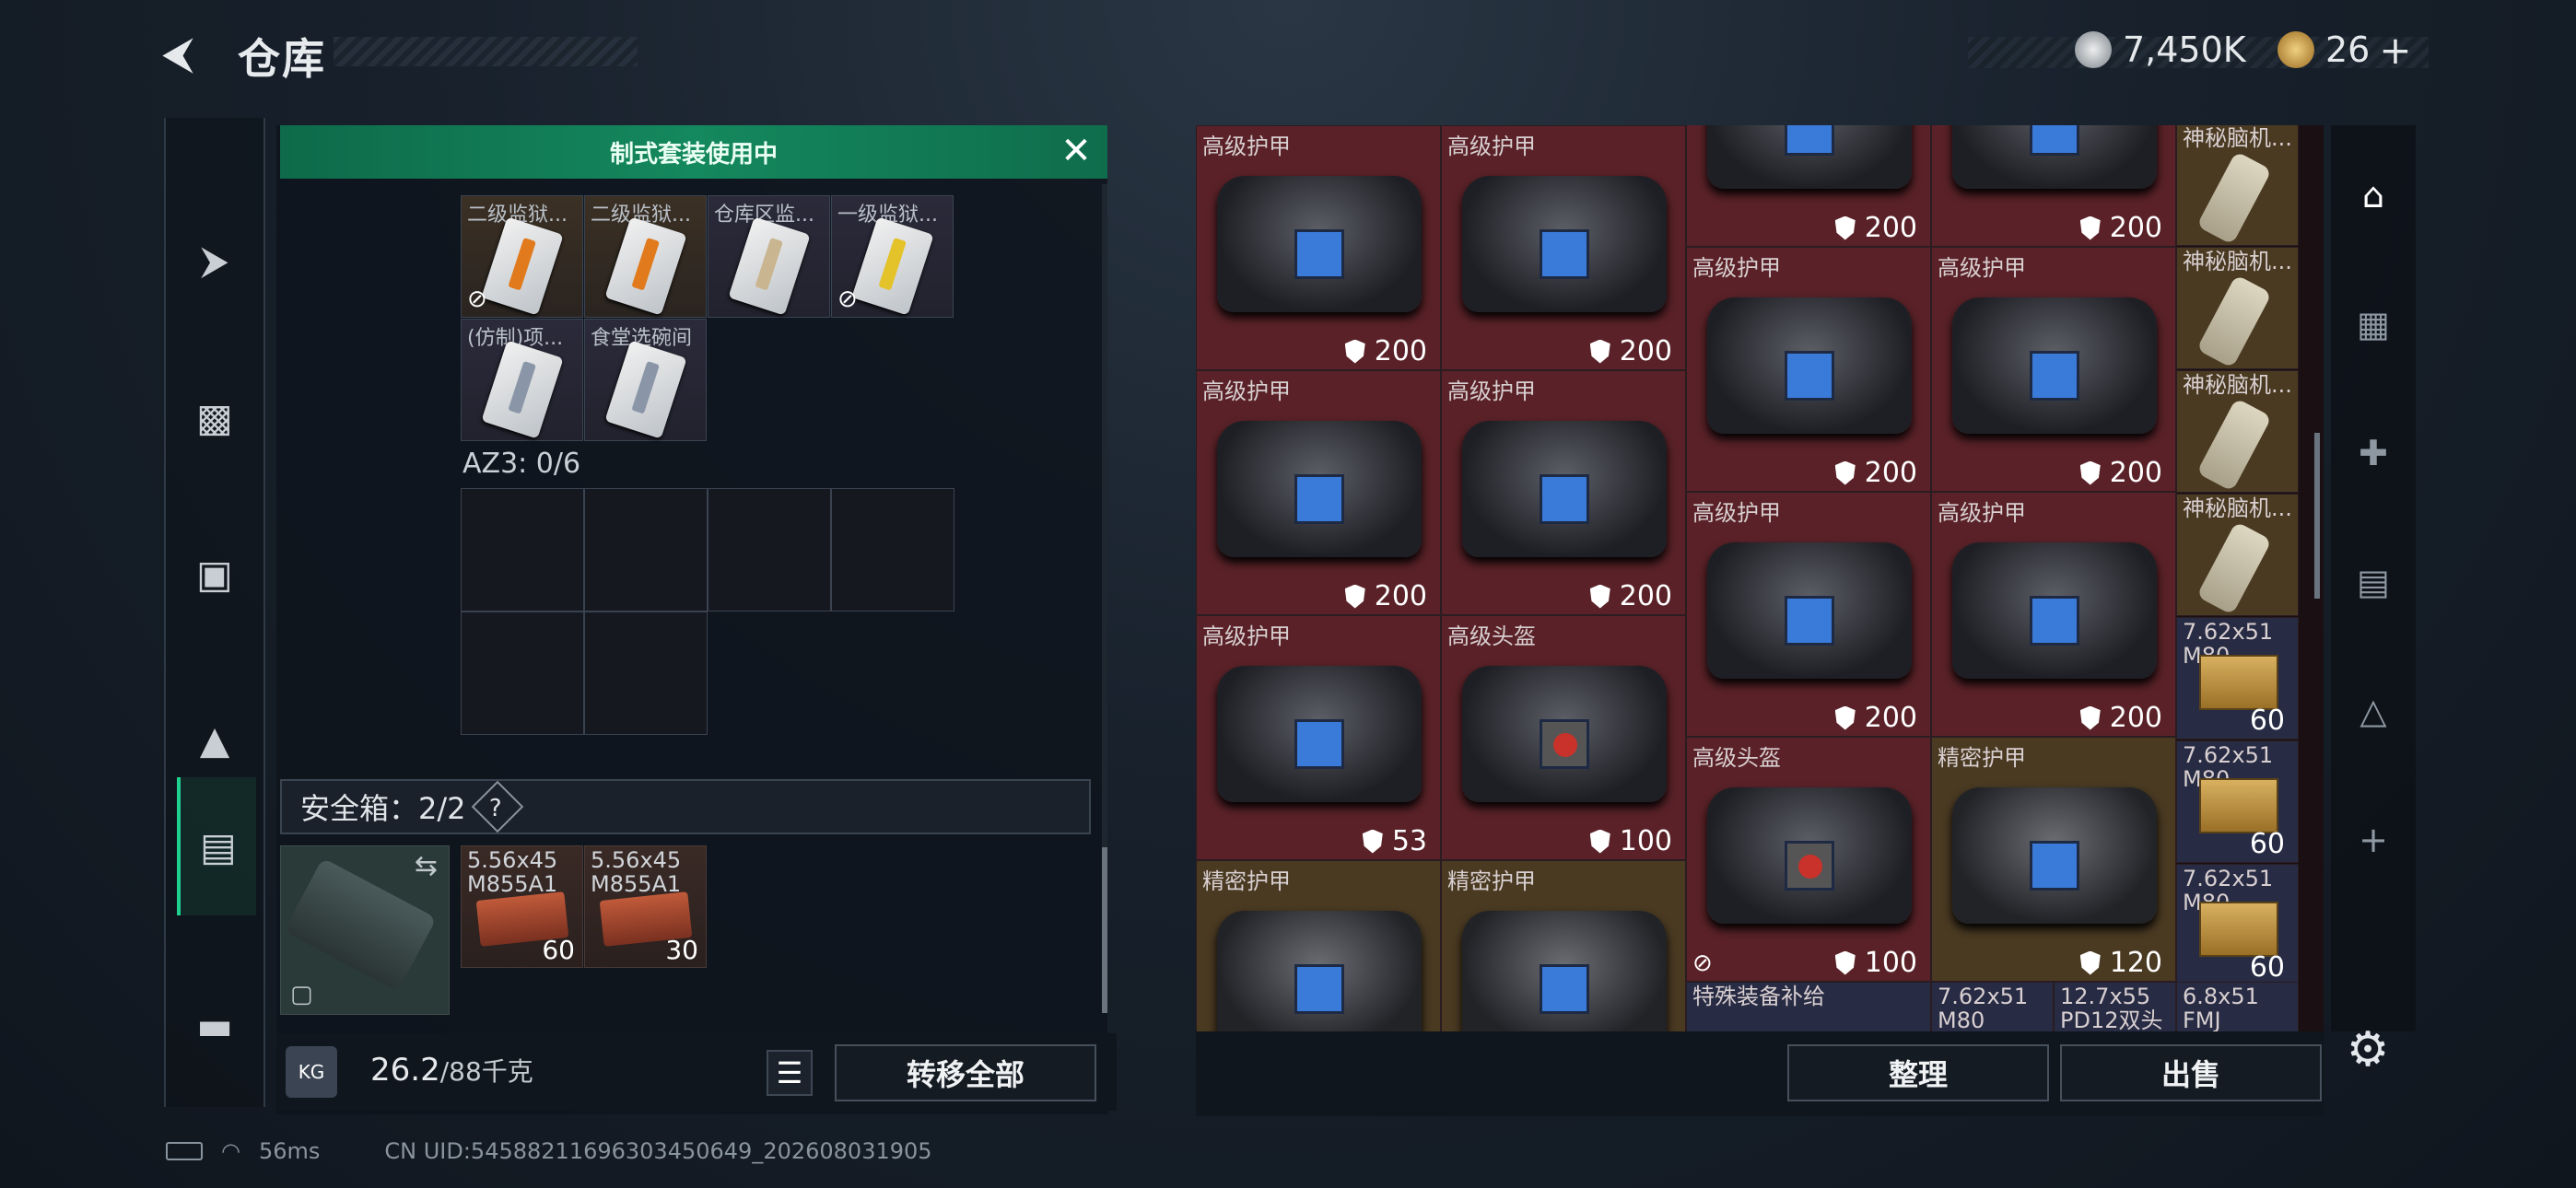  What do you see at coordinates (214, 739) in the screenshot?
I see `pouch-icon: ▲` at bounding box center [214, 739].